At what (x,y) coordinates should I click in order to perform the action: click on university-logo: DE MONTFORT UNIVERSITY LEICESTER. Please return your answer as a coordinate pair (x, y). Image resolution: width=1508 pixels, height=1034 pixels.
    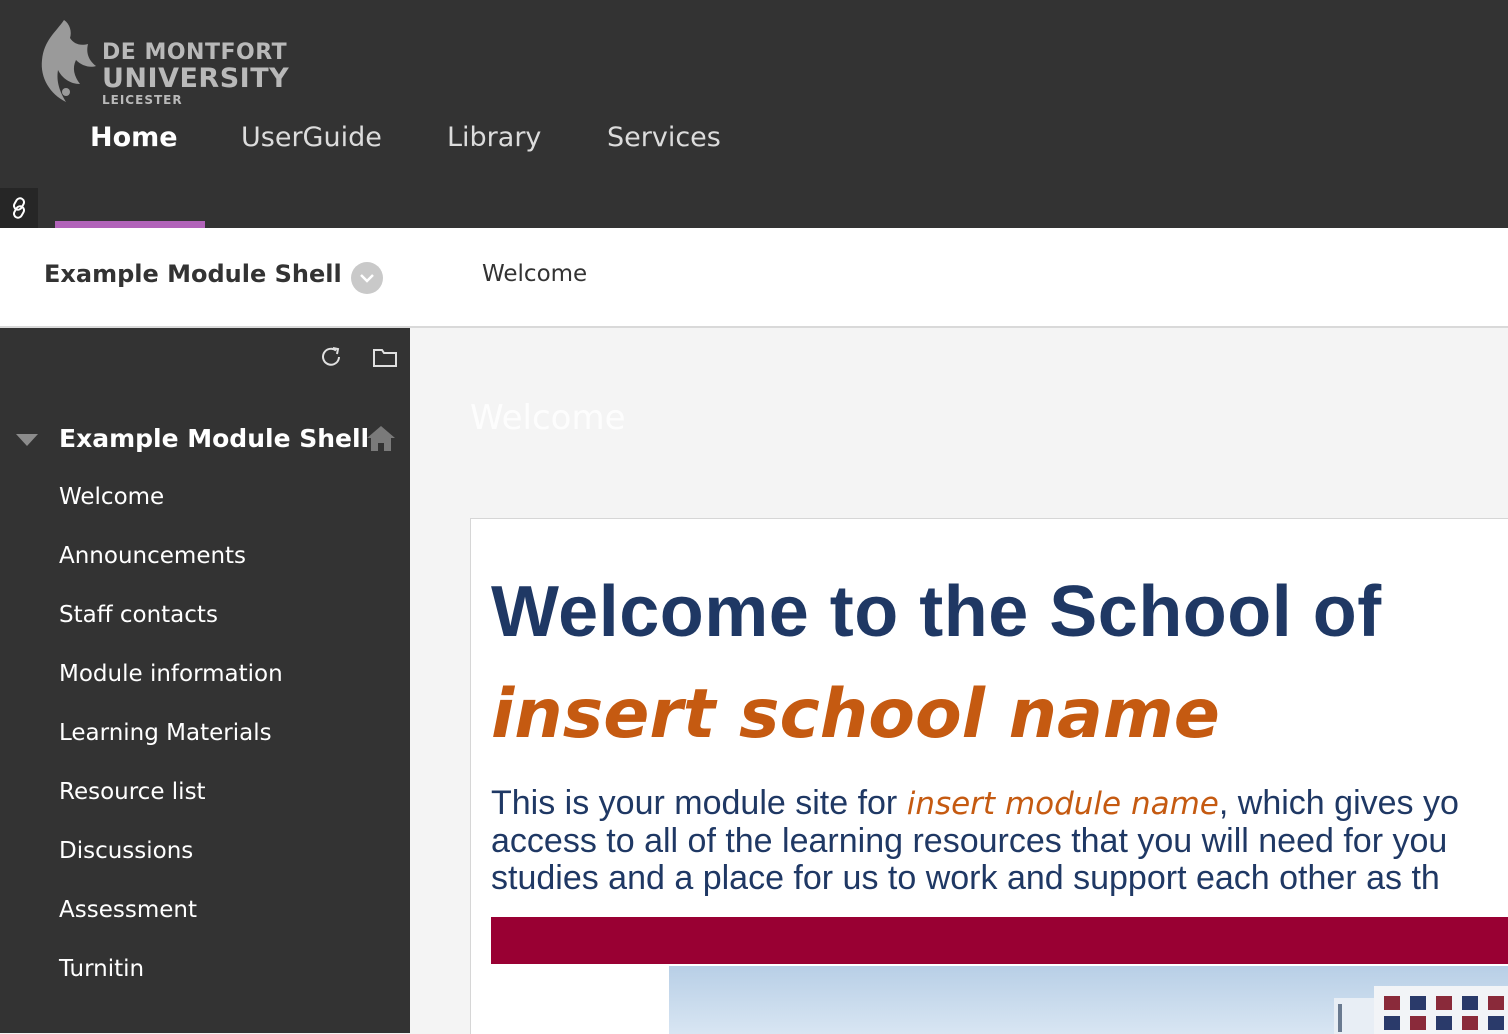
    Looking at the image, I should click on (162, 62).